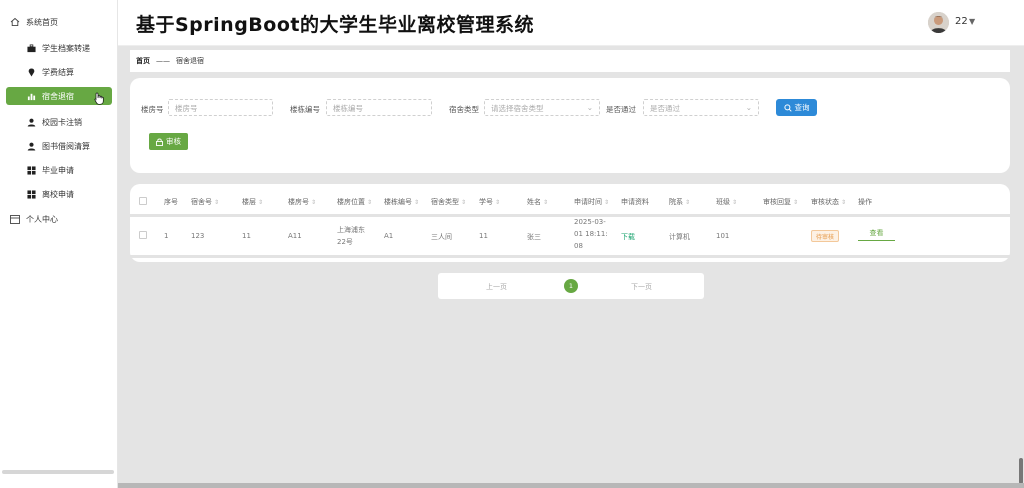  I want to click on sidebar-item-graduation-apply: 毕业申请, so click(59, 170).